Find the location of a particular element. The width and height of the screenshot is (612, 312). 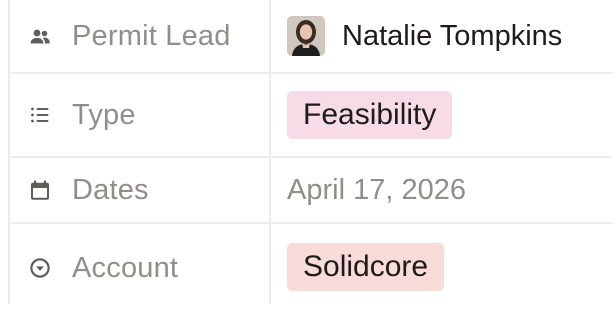

property-label-text: Dates is located at coordinates (110, 189).